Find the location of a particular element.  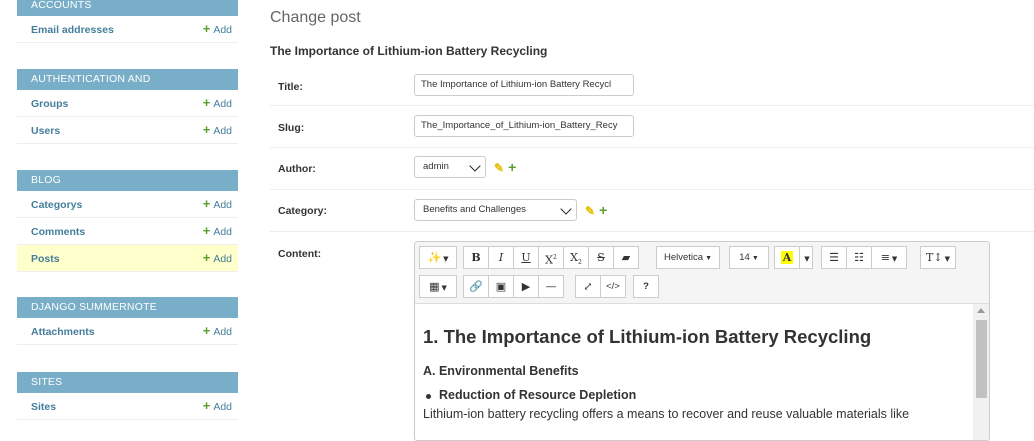

module-accounts: Accounts Email addresses + Add is located at coordinates (127, 21).